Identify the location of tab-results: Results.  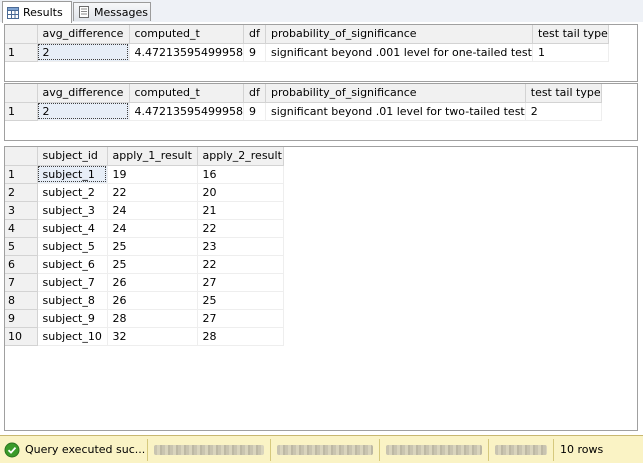
(37, 12).